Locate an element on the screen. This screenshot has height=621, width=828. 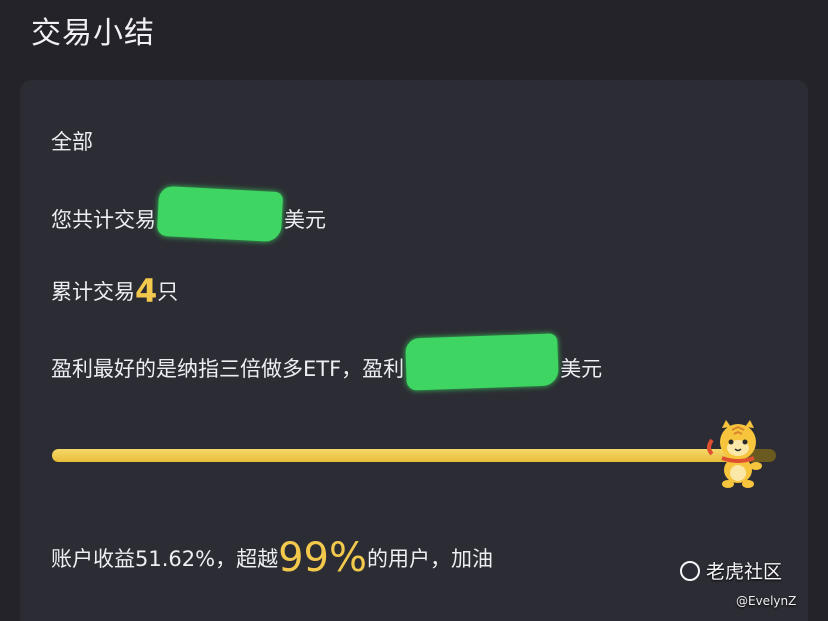
tiger-mascot-icon is located at coordinates (734, 454).